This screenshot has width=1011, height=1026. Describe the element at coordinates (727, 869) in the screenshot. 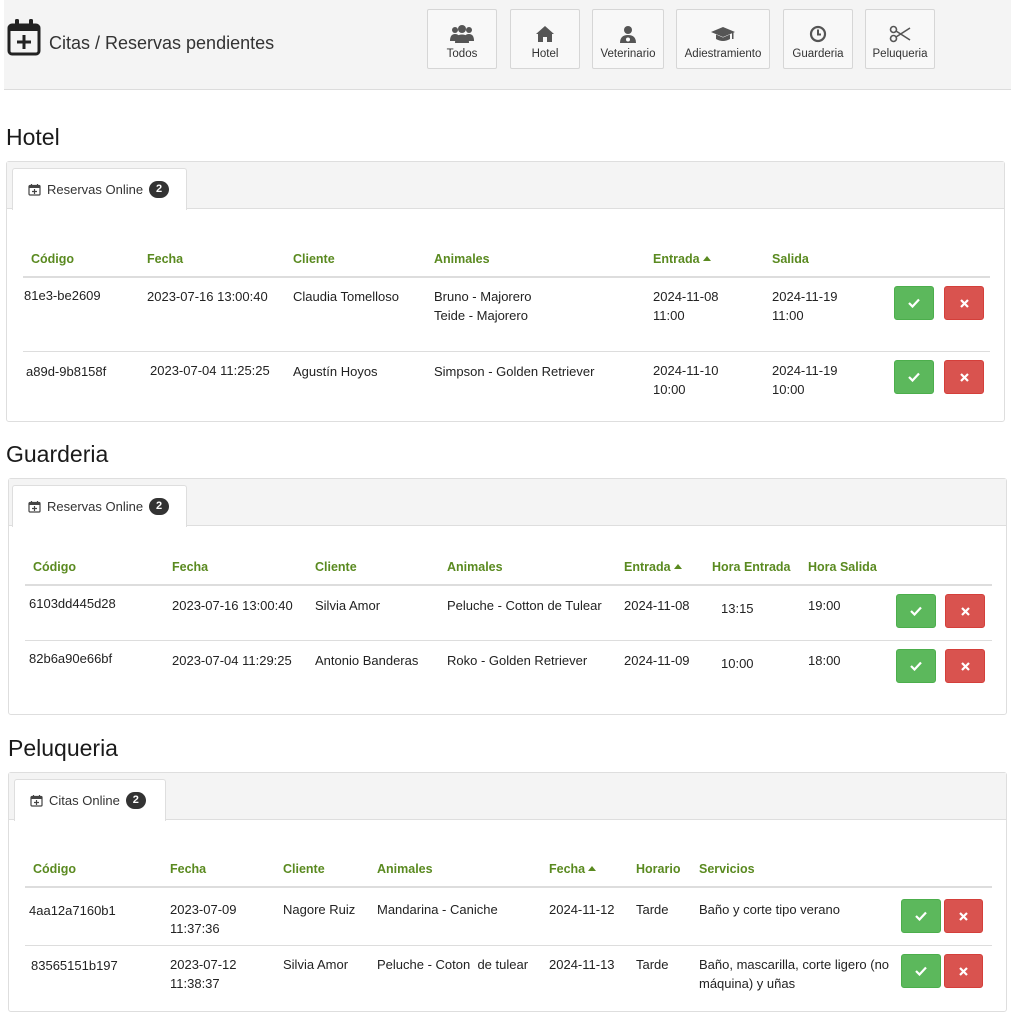

I see `col-header-servicios: Servicios` at that location.